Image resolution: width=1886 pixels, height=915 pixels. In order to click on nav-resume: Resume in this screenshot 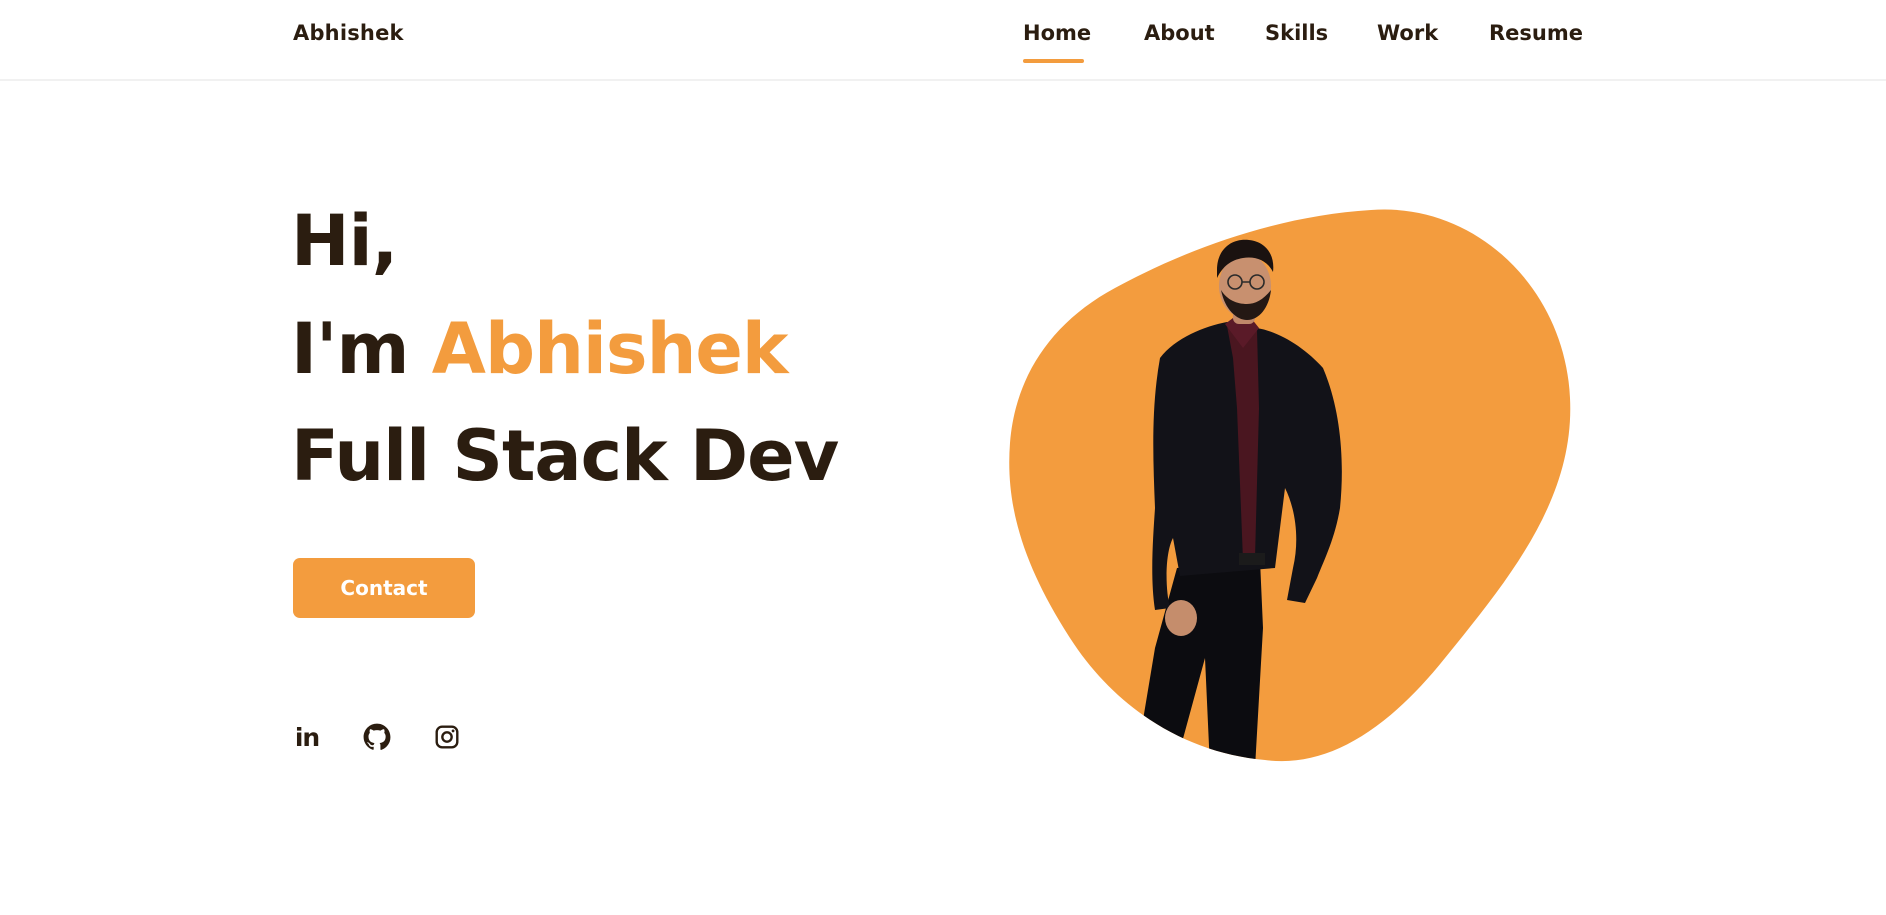, I will do `click(1536, 33)`.